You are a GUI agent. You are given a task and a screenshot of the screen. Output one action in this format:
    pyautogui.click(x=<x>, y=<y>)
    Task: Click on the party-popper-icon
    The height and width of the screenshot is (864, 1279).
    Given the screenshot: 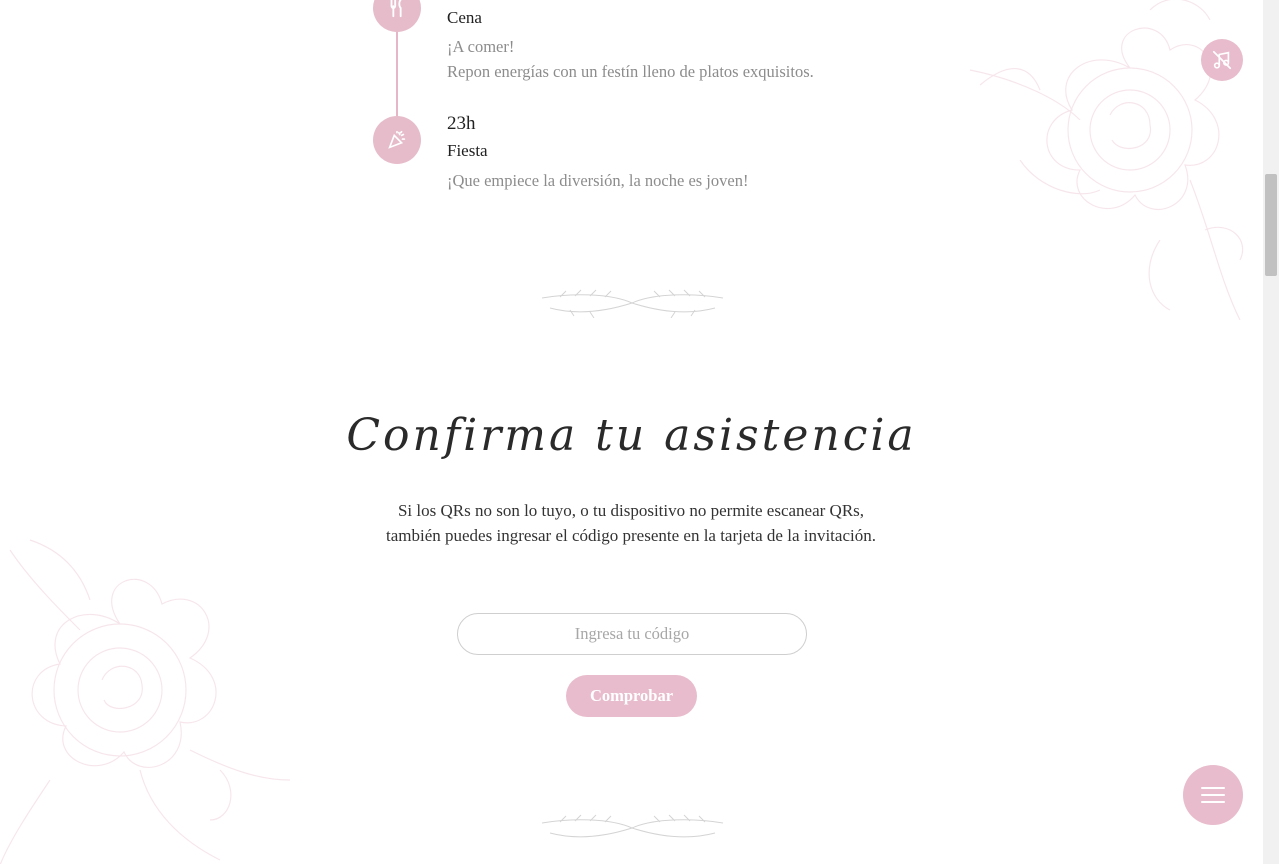 What is the action you would take?
    pyautogui.click(x=397, y=139)
    